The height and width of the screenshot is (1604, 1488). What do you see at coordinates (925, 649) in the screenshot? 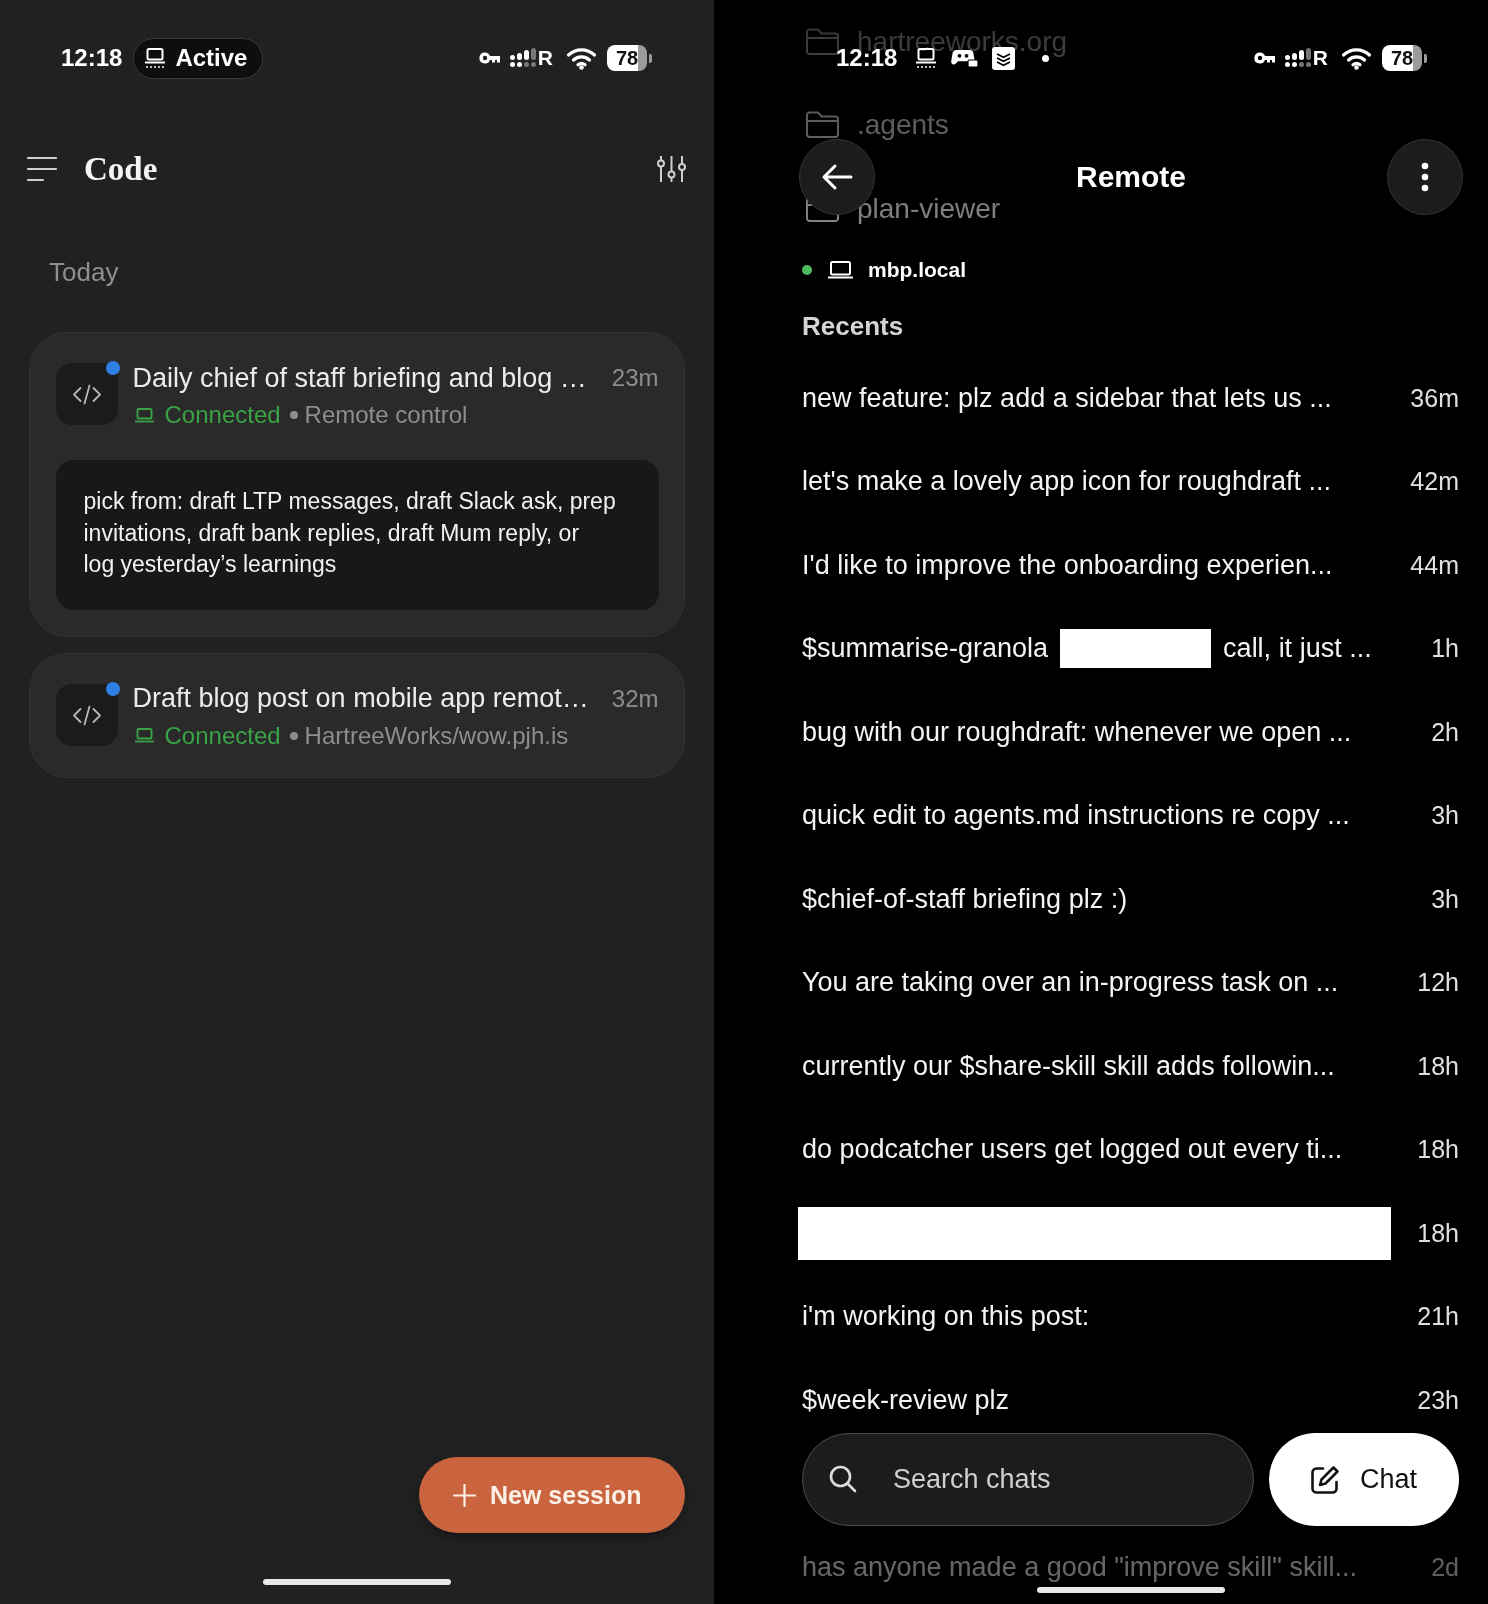
I see `chat-title: $summarise-granola` at bounding box center [925, 649].